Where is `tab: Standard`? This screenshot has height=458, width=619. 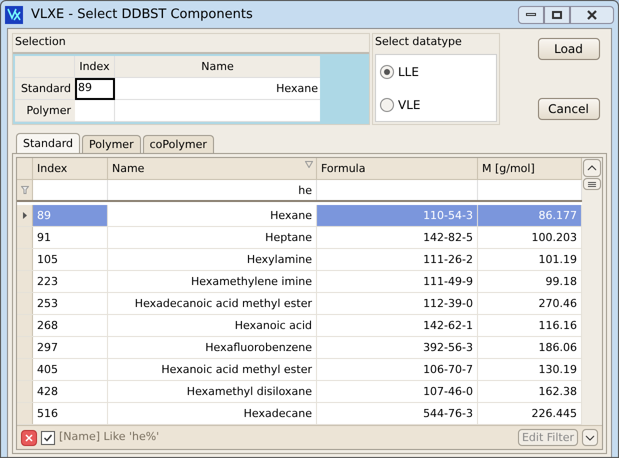 tab: Standard is located at coordinates (48, 143).